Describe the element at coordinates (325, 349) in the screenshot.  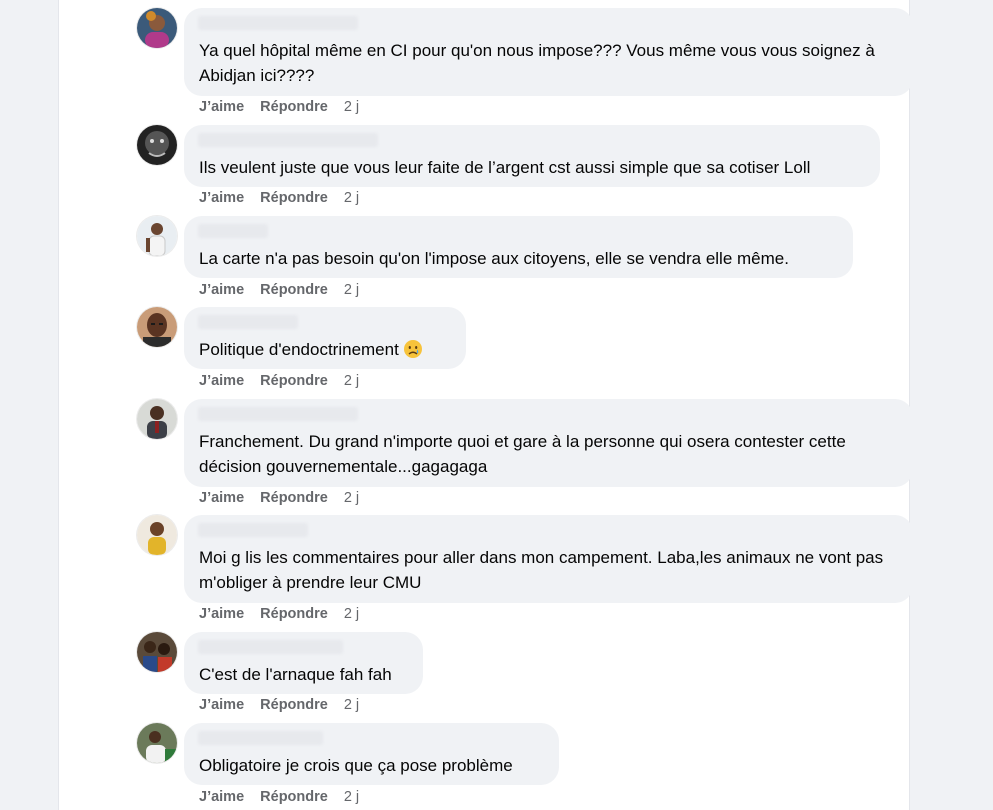
I see `comment-text: Politique d'endoctrinement` at that location.